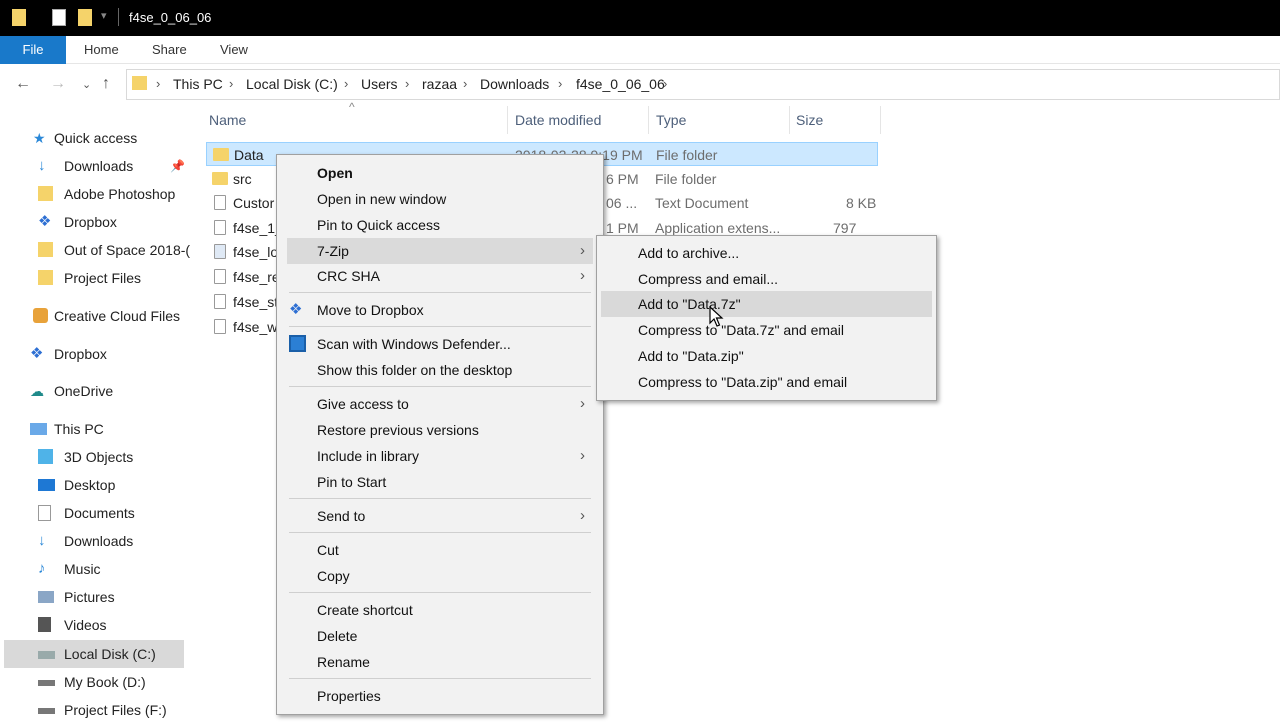 The width and height of the screenshot is (1280, 723). What do you see at coordinates (42, 540) in the screenshot?
I see `download-arrow-icon: ↓` at bounding box center [42, 540].